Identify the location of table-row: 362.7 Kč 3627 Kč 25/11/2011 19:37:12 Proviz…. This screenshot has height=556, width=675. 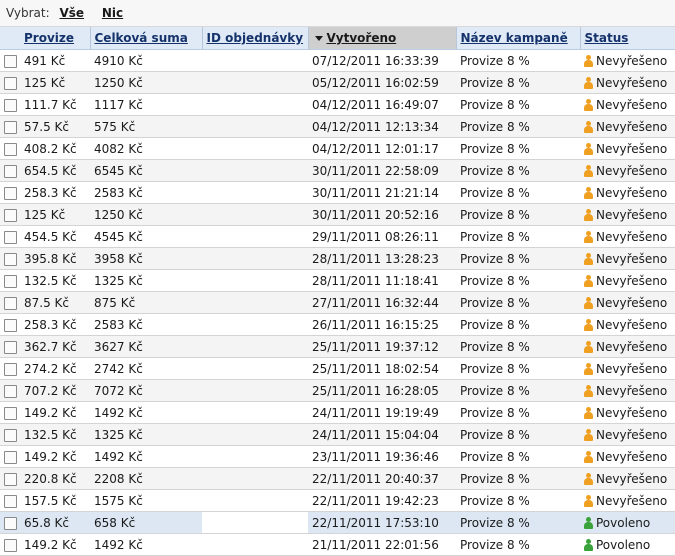
(337, 346).